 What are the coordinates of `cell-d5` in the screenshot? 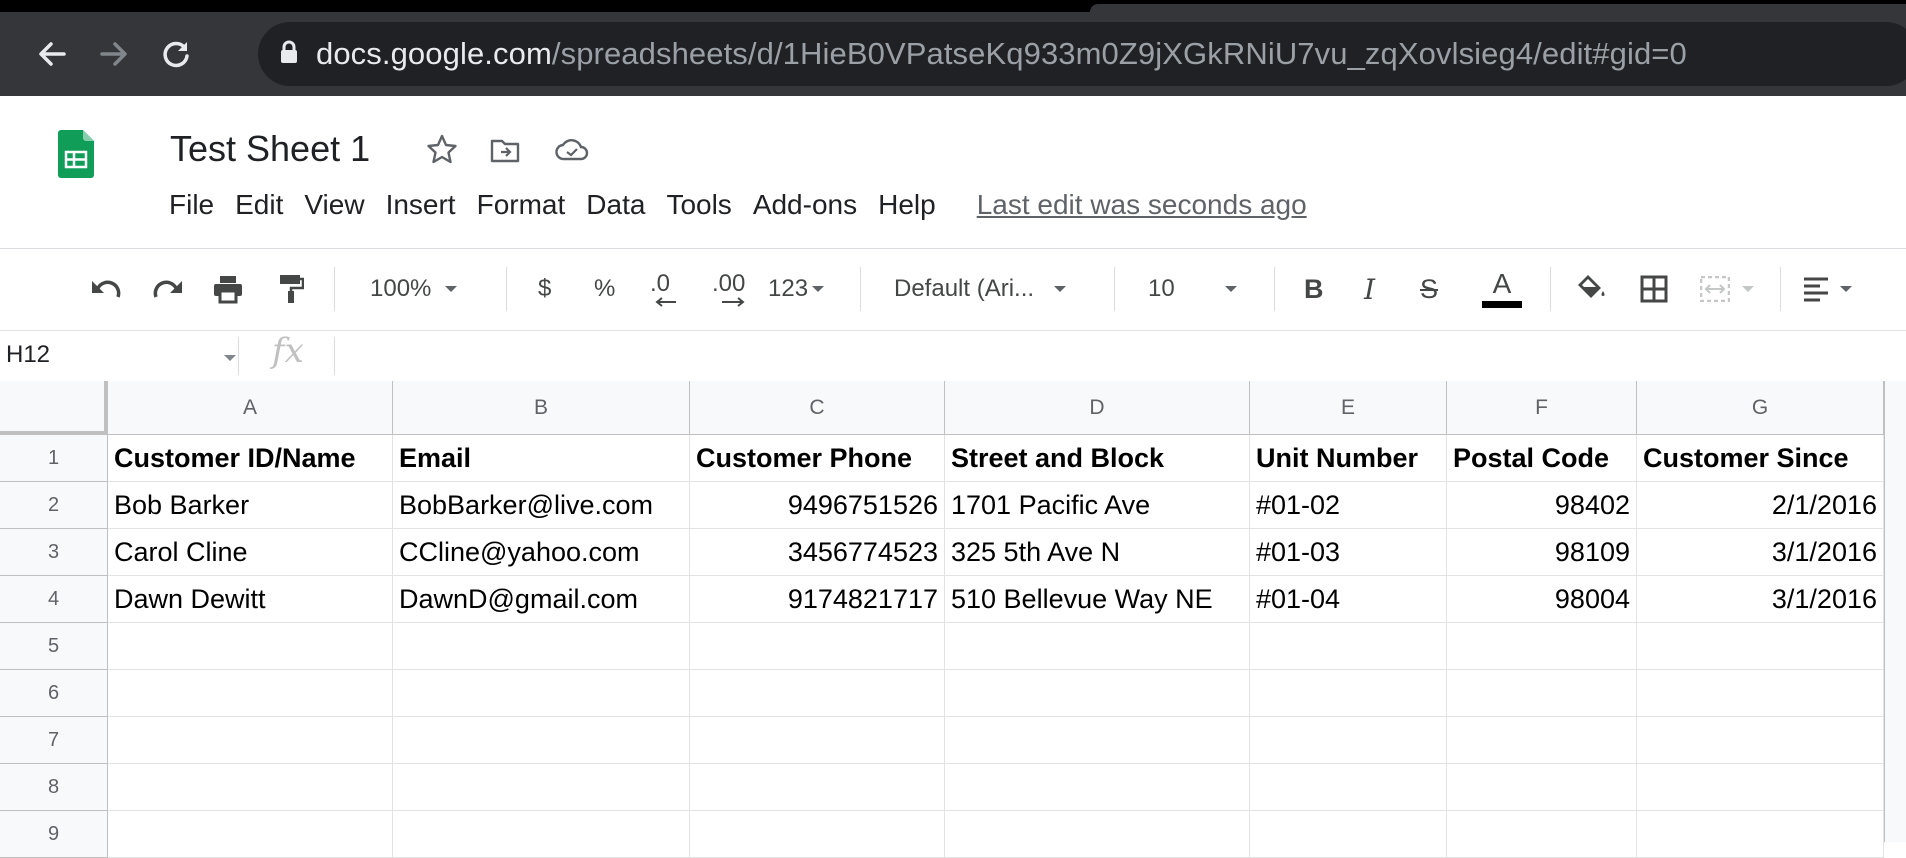 It's located at (1097, 646).